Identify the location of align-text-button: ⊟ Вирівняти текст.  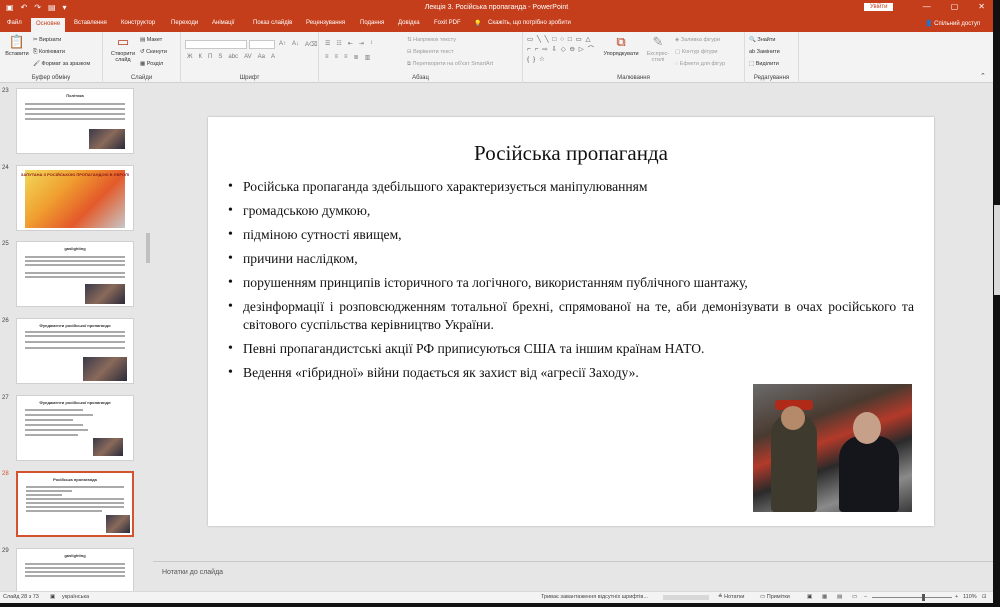
(430, 52).